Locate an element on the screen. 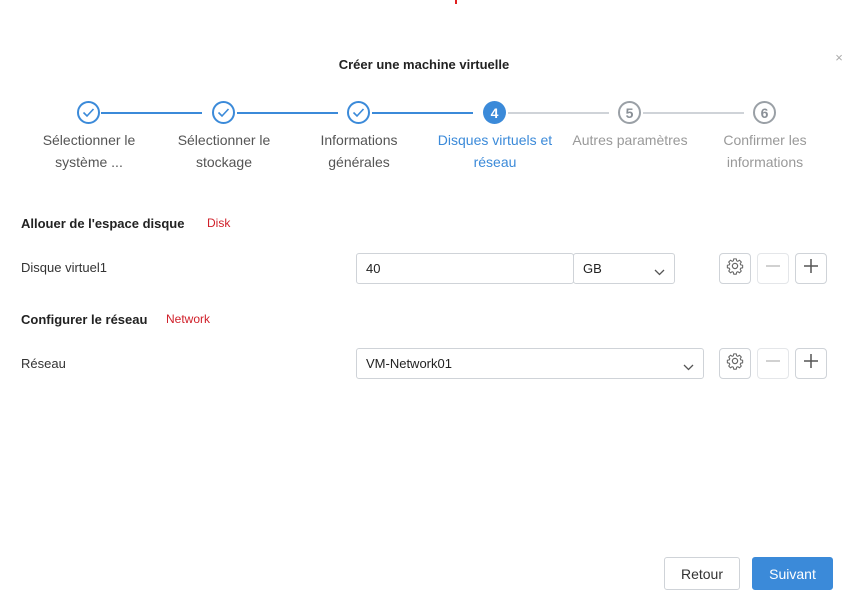  dialog-title: Créer une machine virtuelle is located at coordinates (424, 64).